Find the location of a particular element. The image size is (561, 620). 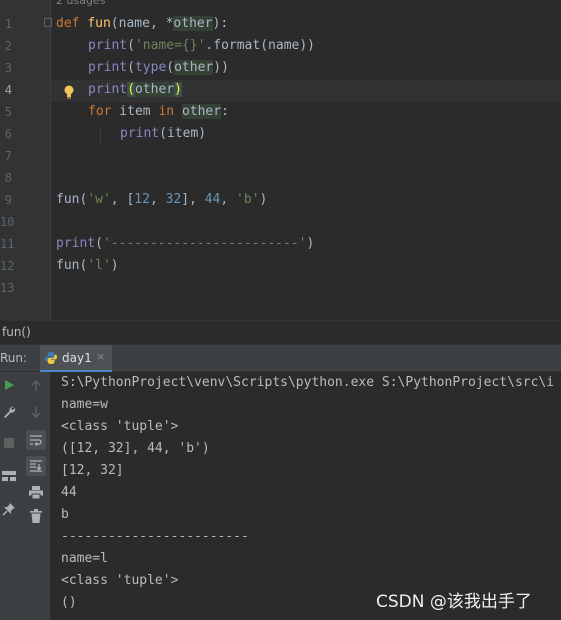

keyword: for is located at coordinates (100, 111).